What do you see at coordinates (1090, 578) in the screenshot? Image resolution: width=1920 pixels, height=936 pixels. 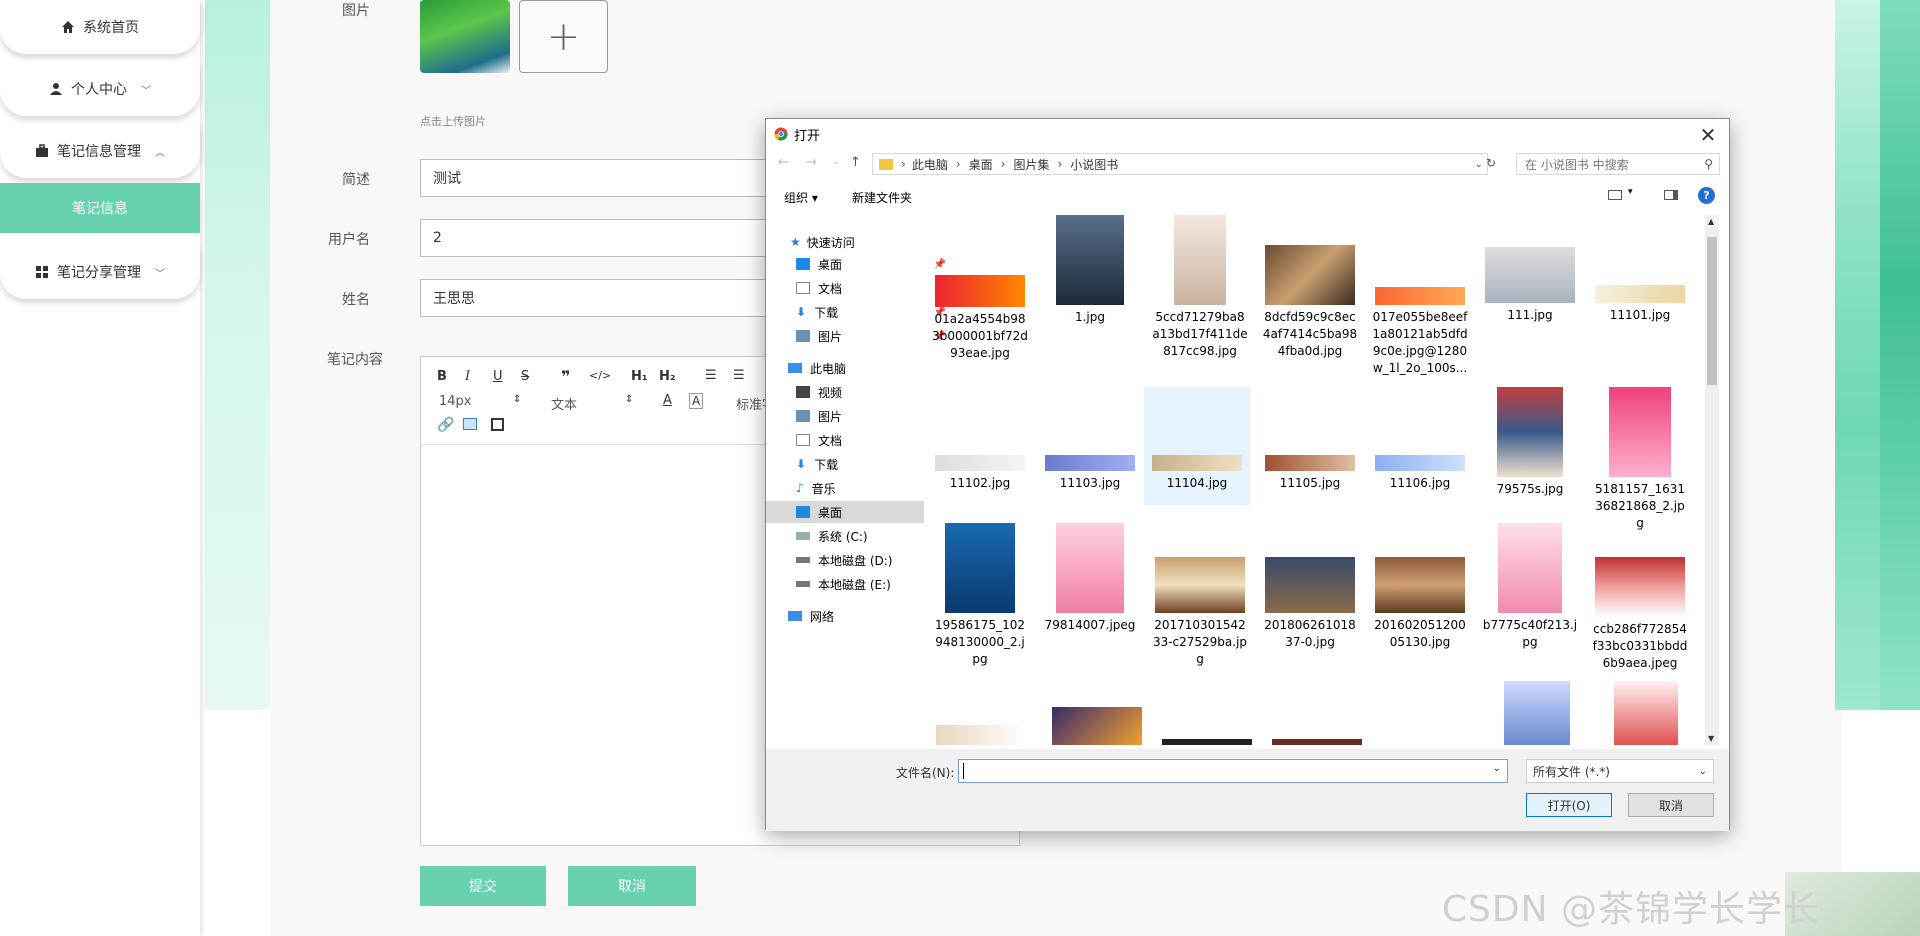 I see `file-item: 79814007.jpeg` at bounding box center [1090, 578].